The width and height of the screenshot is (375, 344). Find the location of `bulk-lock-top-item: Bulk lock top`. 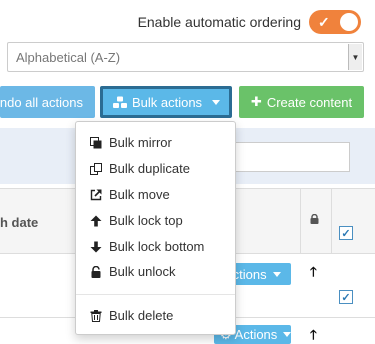

bulk-lock-top-item: Bulk lock top is located at coordinates (136, 220).